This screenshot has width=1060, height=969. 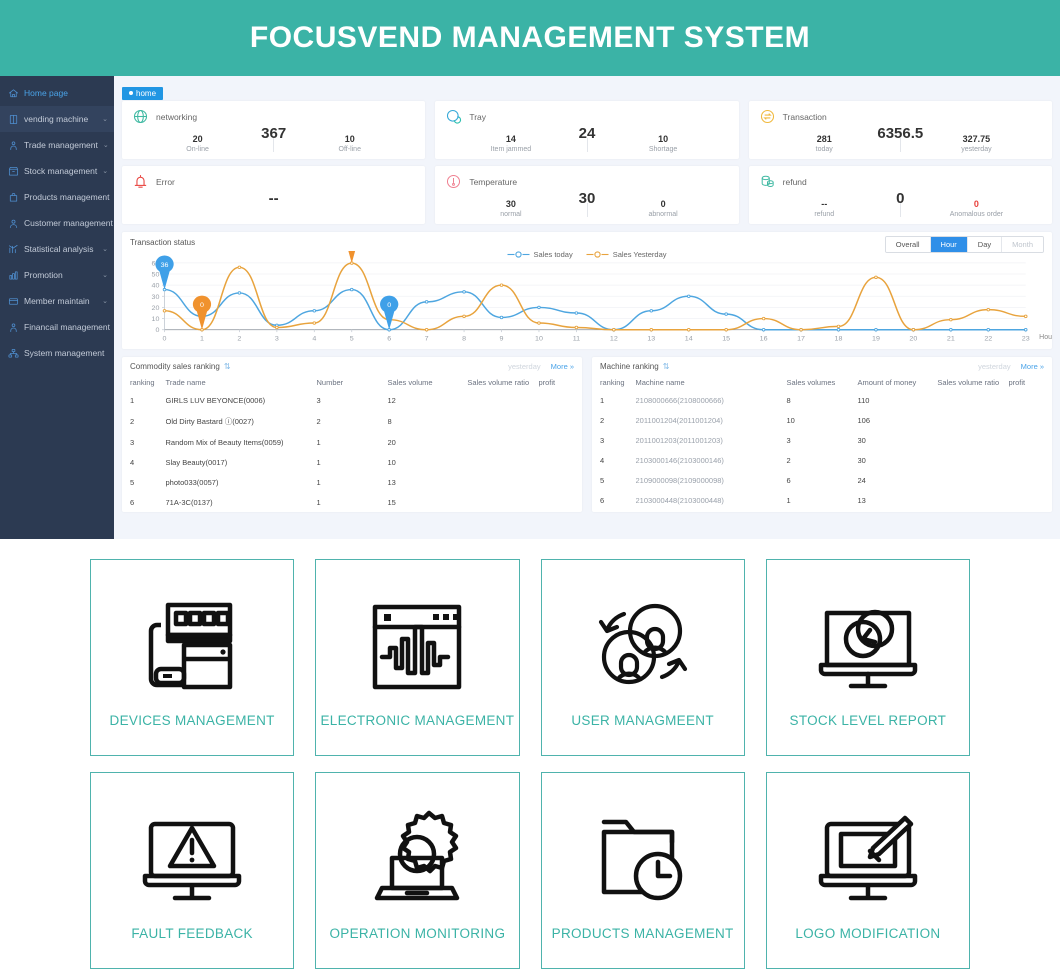 I want to click on table-cell: 1, so click(x=602, y=400).